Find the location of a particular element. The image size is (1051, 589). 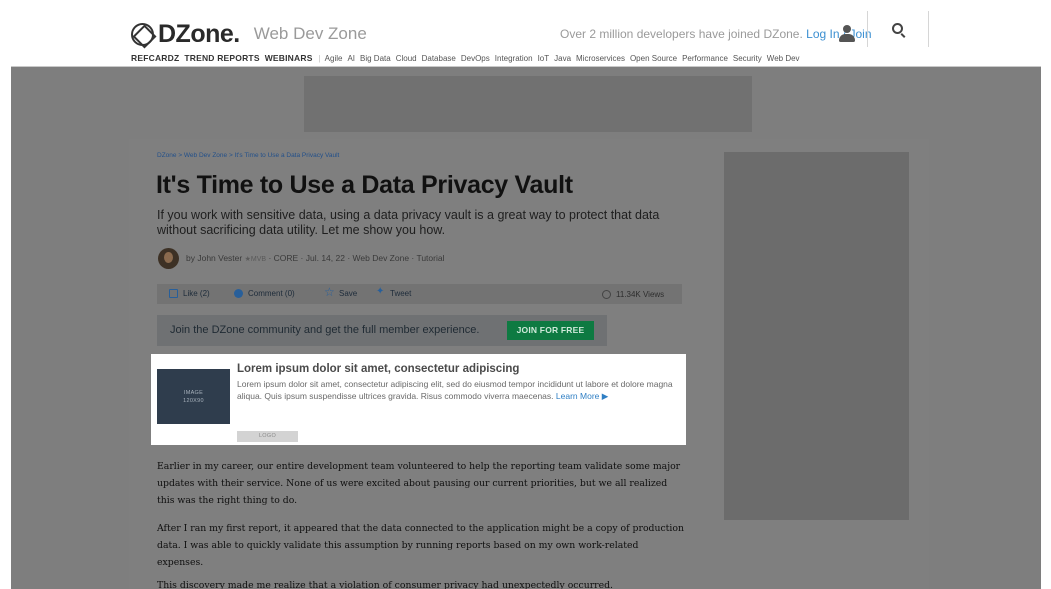

twitter-icon is located at coordinates (380, 292).